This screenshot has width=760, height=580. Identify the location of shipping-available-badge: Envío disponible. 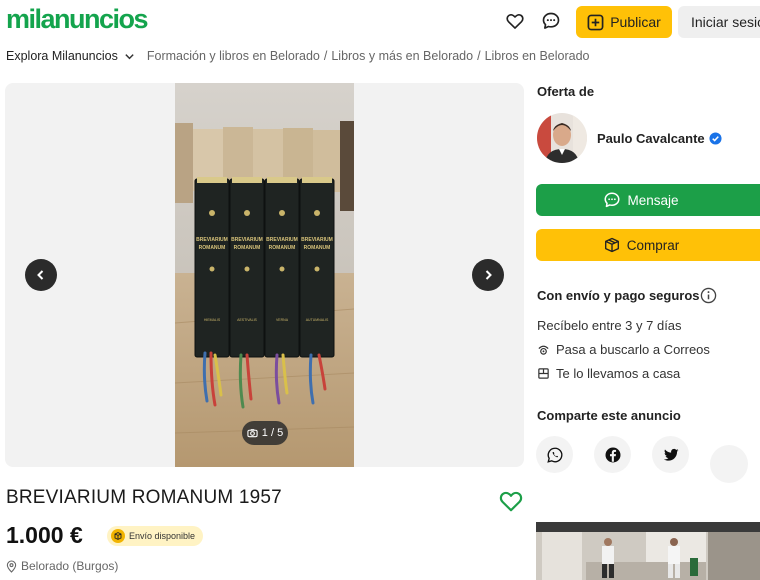
(155, 536).